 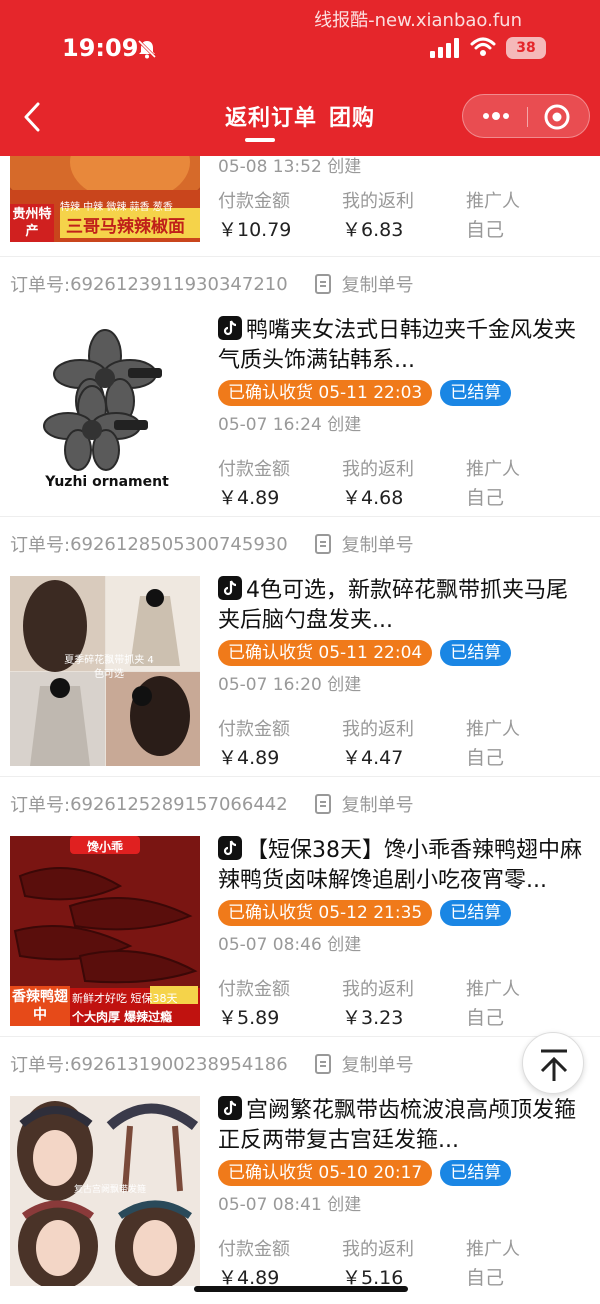 I want to click on rebate-amount: ￥4.68, so click(x=373, y=498).